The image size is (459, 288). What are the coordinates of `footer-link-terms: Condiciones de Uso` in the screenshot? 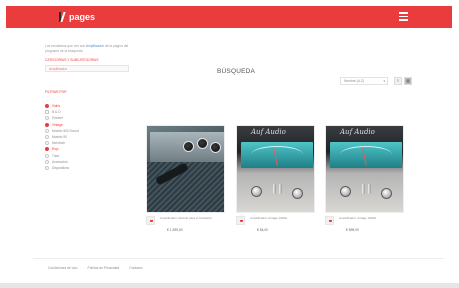 It's located at (63, 268).